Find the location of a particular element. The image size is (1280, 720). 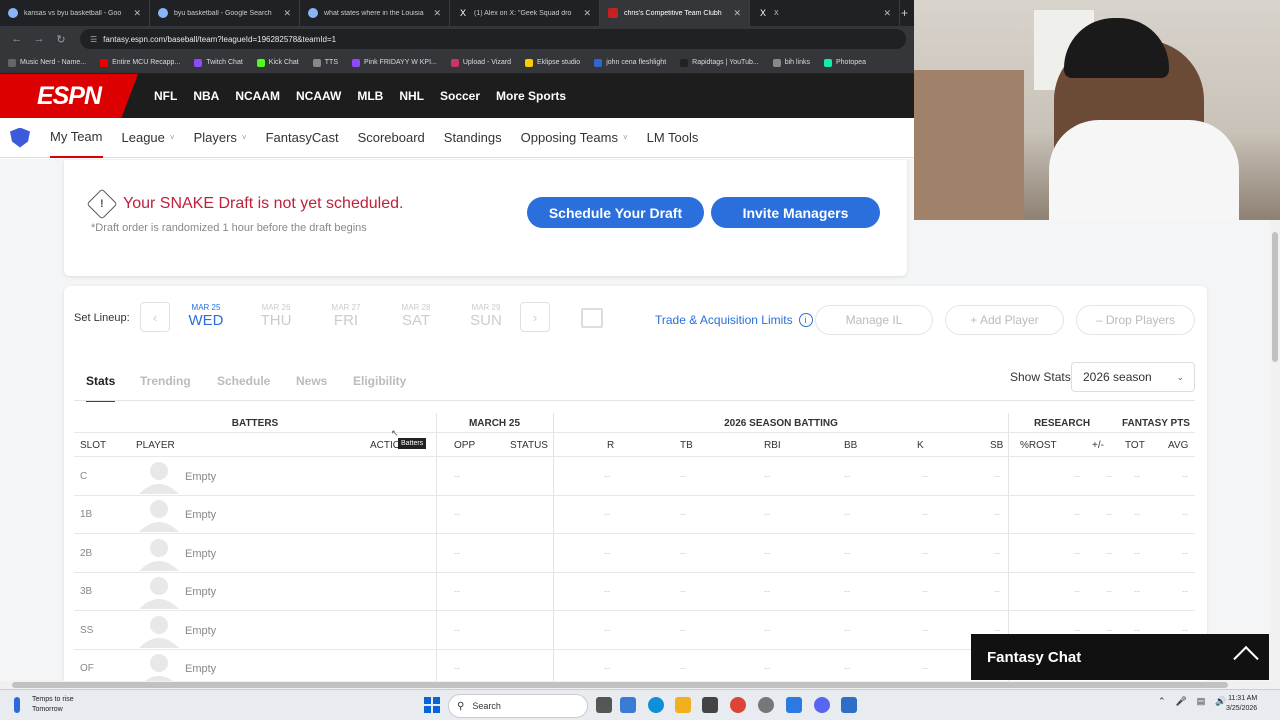

prev-day-button: ‹ is located at coordinates (155, 317).